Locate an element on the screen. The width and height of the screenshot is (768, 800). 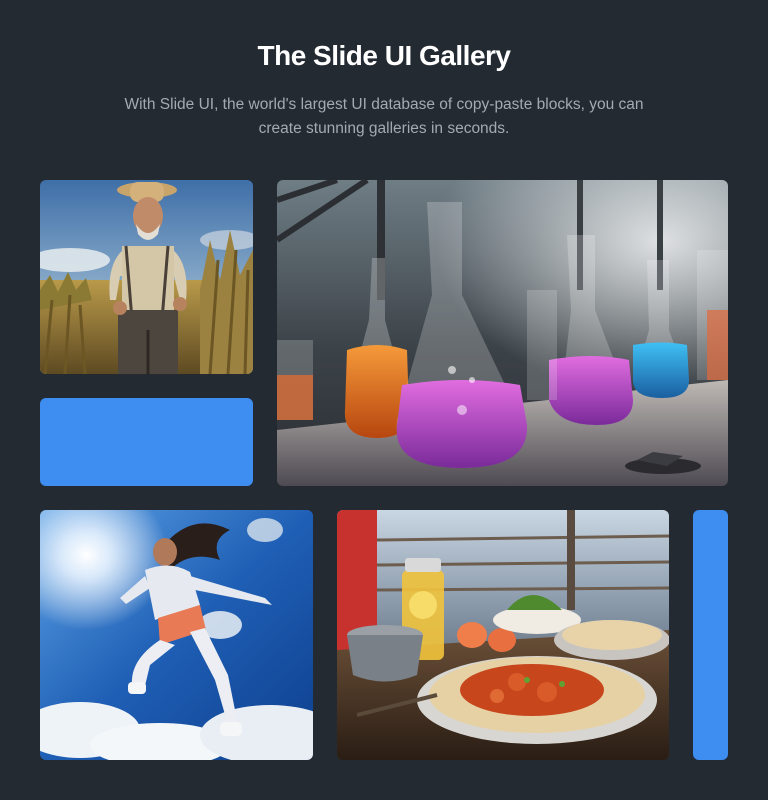
food-image is located at coordinates (503, 635).